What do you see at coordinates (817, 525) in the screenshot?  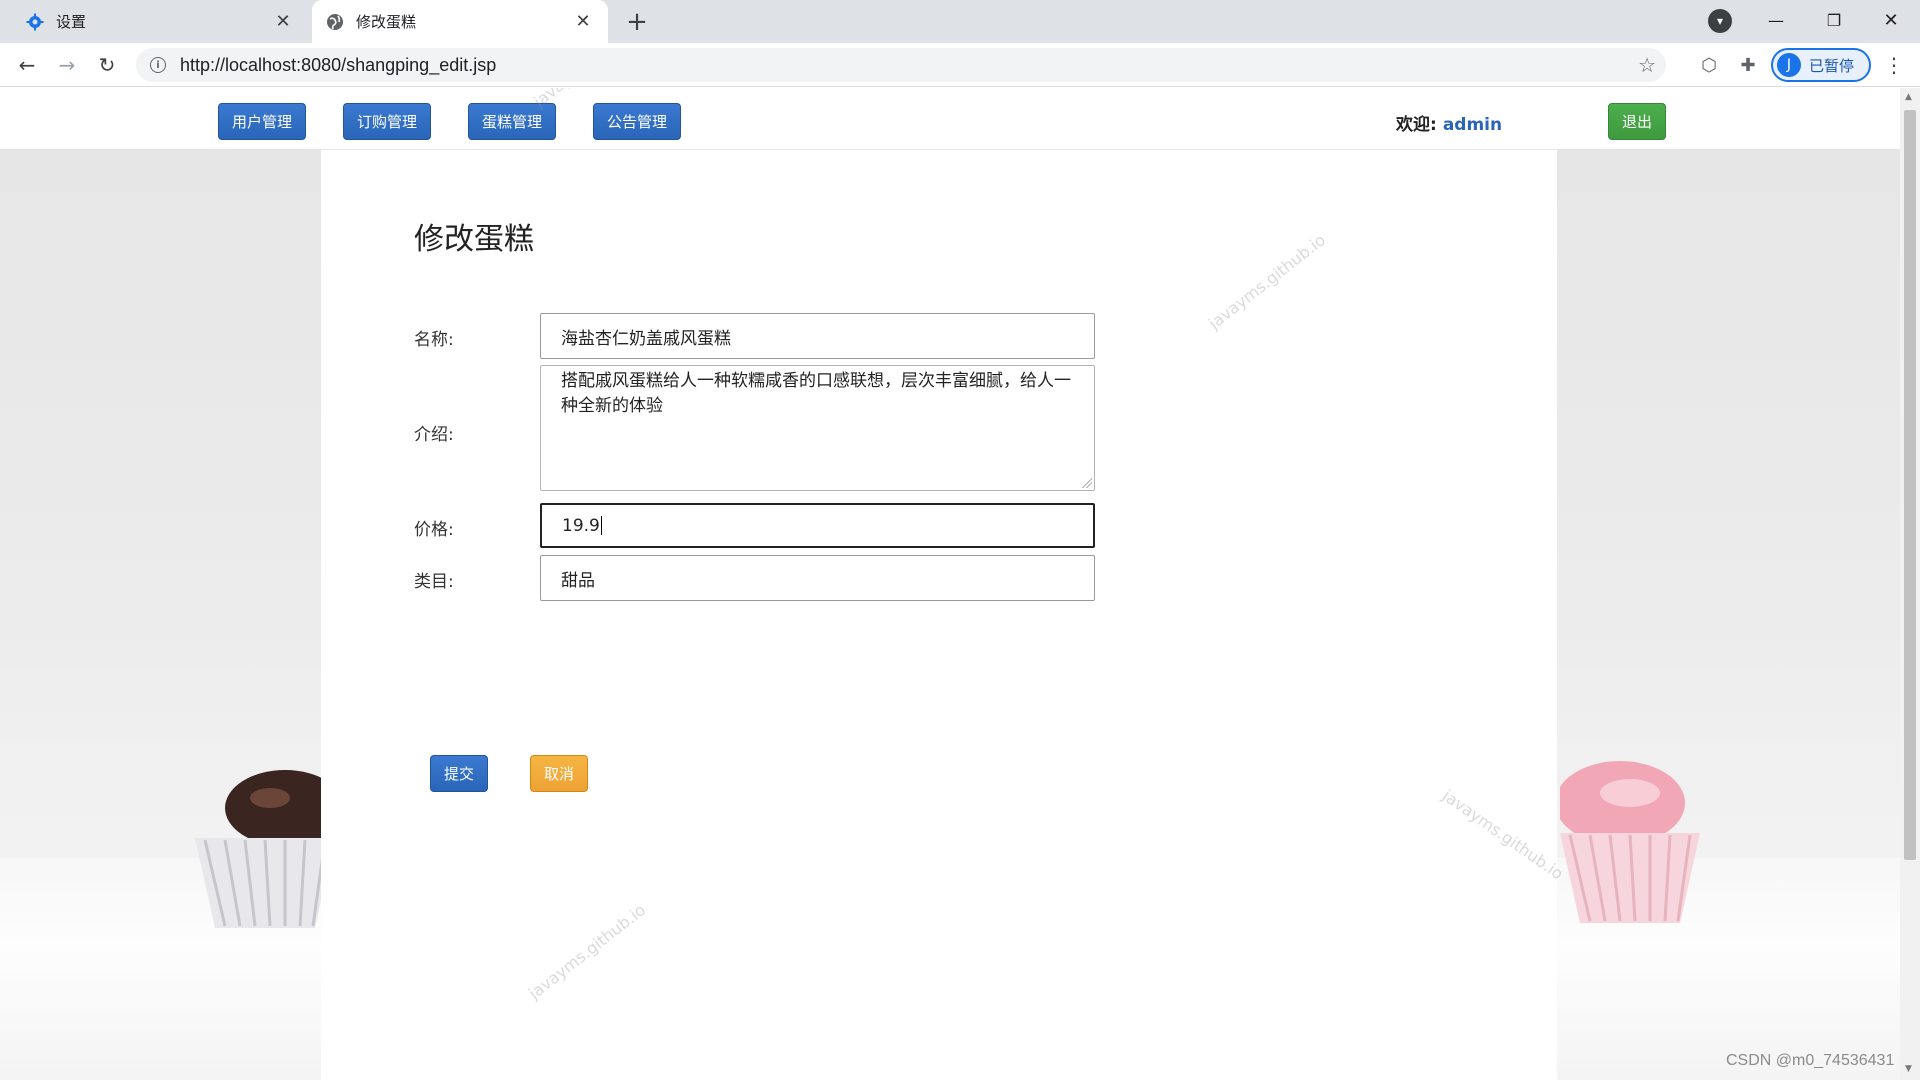 I see `price-input: 19.9` at bounding box center [817, 525].